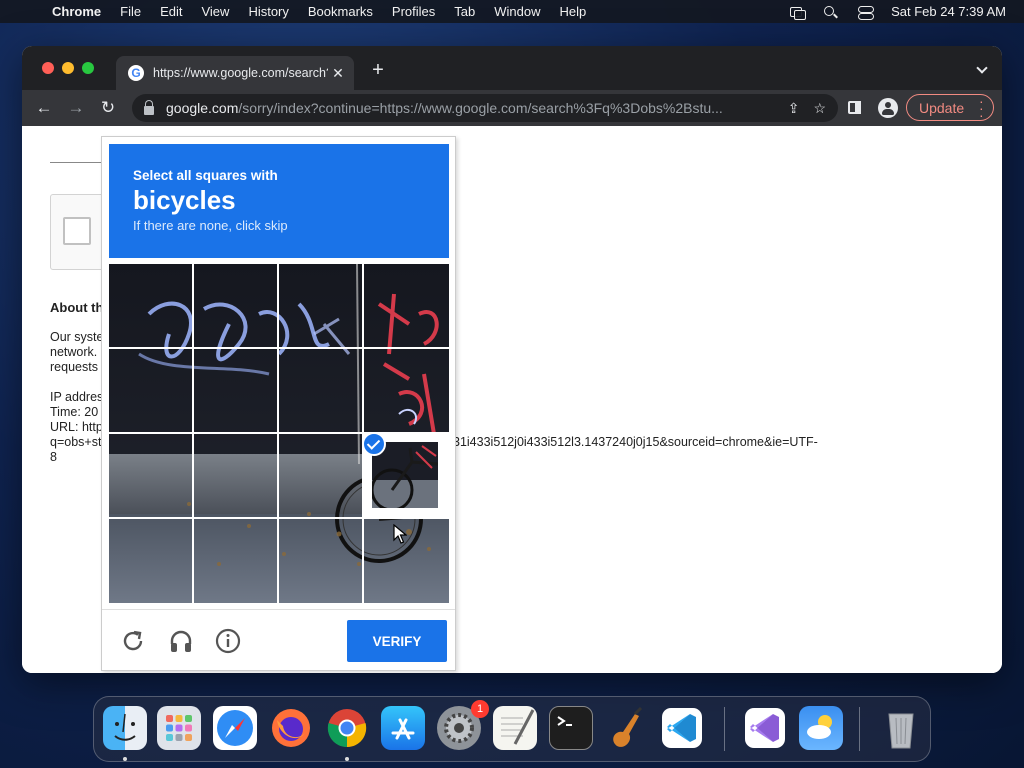  I want to click on mouse-cursor-icon, so click(400, 533).